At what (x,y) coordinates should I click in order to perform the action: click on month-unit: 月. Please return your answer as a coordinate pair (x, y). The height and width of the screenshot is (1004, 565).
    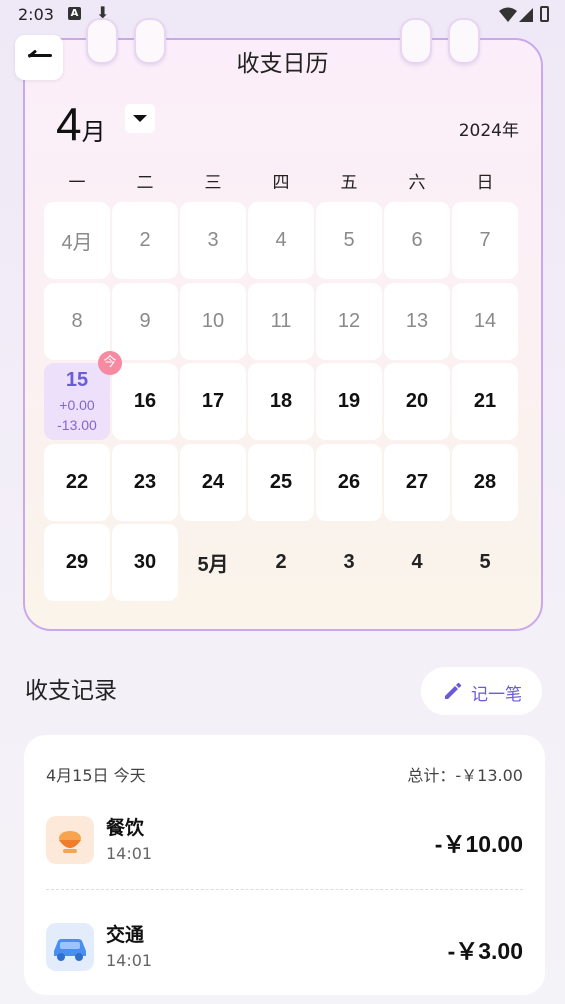
    Looking at the image, I should click on (93, 132).